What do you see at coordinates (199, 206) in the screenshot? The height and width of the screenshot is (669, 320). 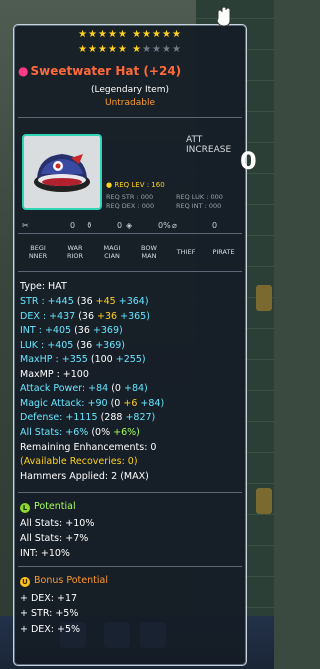 I see `req-int: REQ INT : 000` at bounding box center [199, 206].